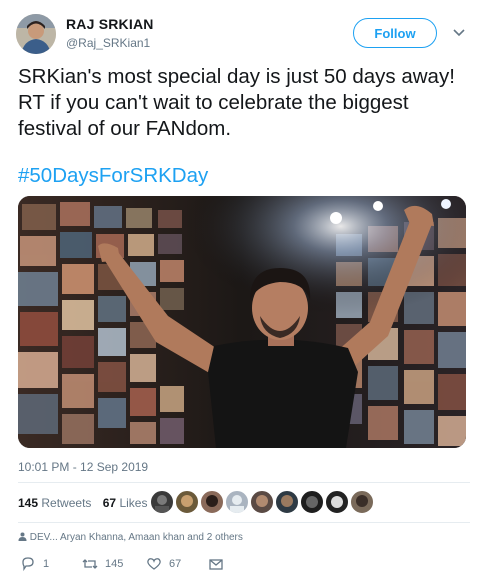 This screenshot has width=488, height=586. I want to click on likes-count: 67, so click(109, 503).